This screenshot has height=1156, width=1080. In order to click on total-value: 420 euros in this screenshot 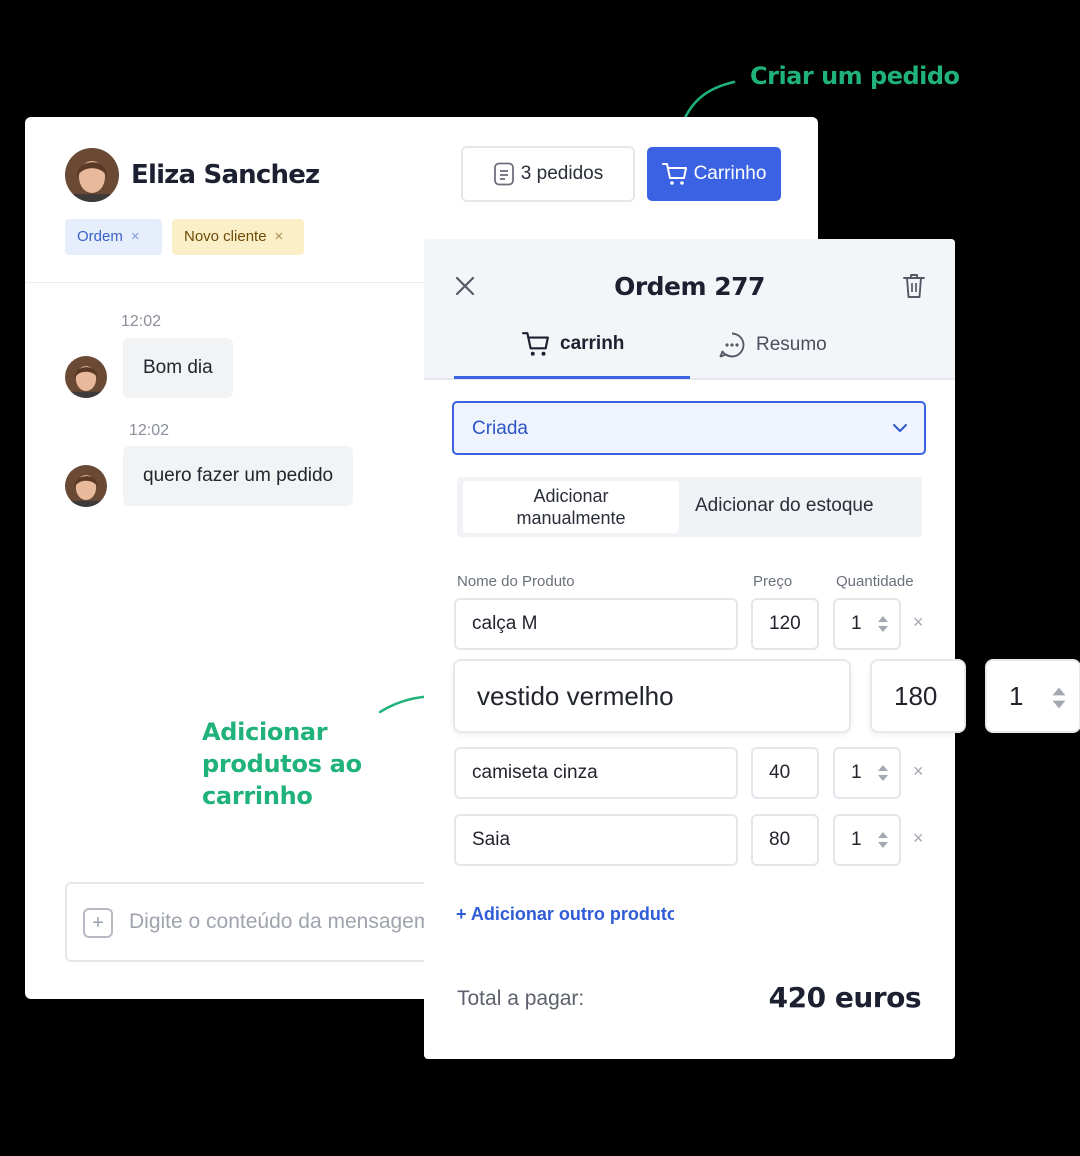, I will do `click(845, 997)`.